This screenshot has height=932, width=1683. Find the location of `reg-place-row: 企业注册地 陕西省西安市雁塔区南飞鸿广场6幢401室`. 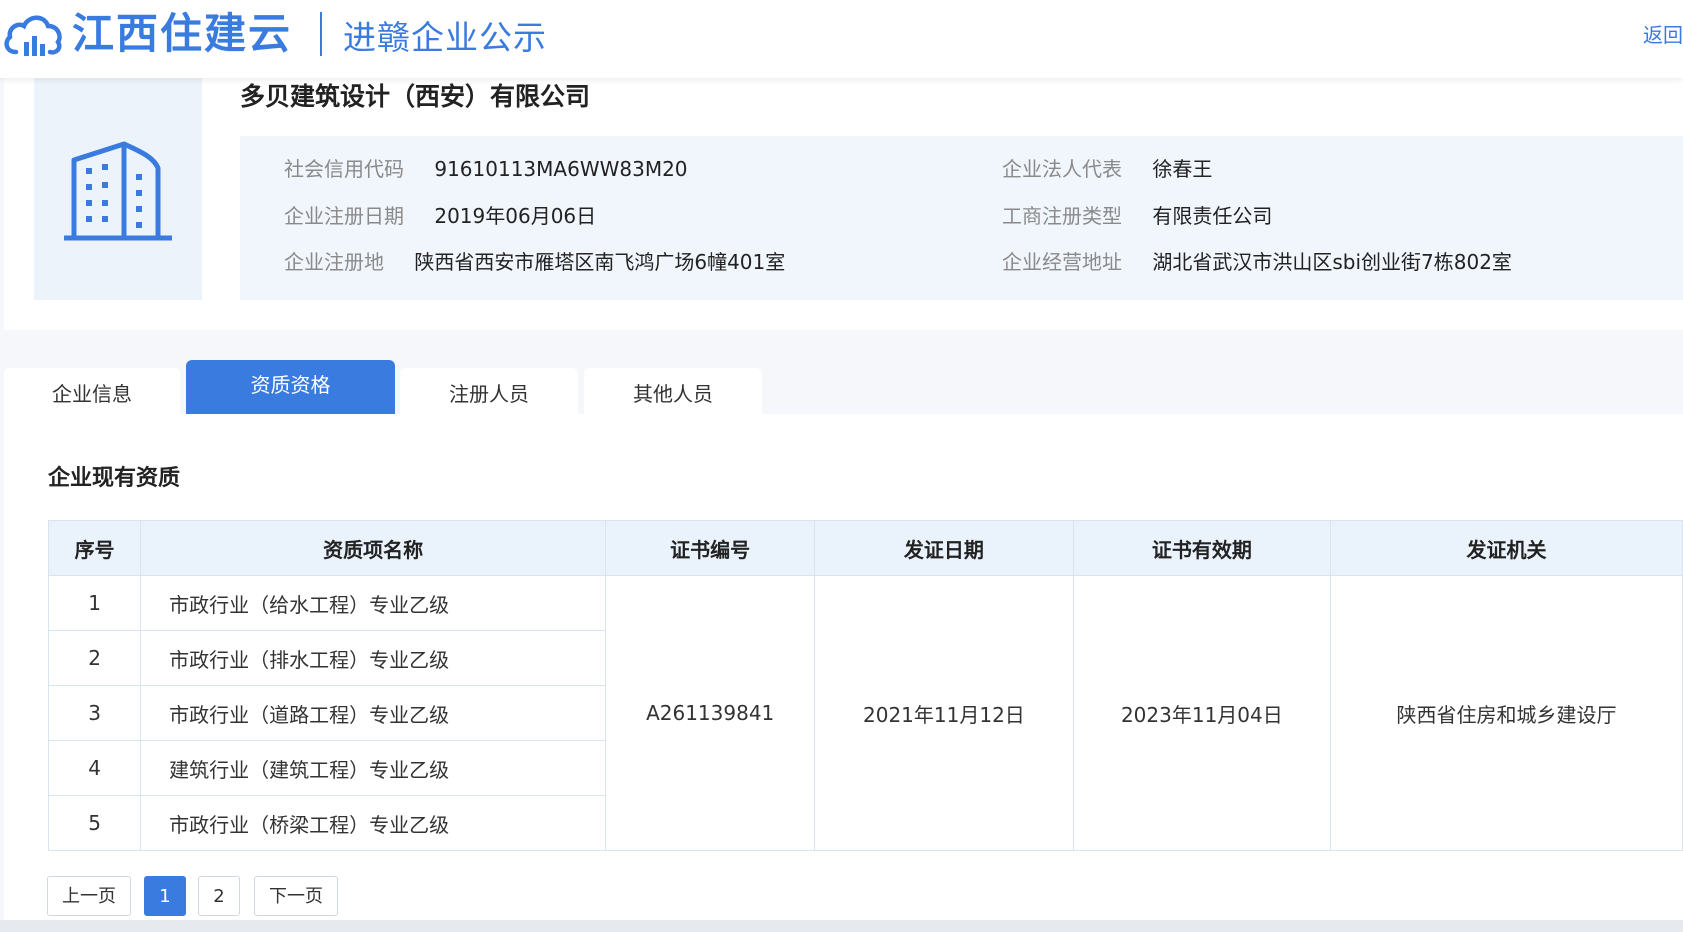

reg-place-row: 企业注册地 陕西省西安市雁塔区南飞鸿广场6幢401室 is located at coordinates (534, 262).